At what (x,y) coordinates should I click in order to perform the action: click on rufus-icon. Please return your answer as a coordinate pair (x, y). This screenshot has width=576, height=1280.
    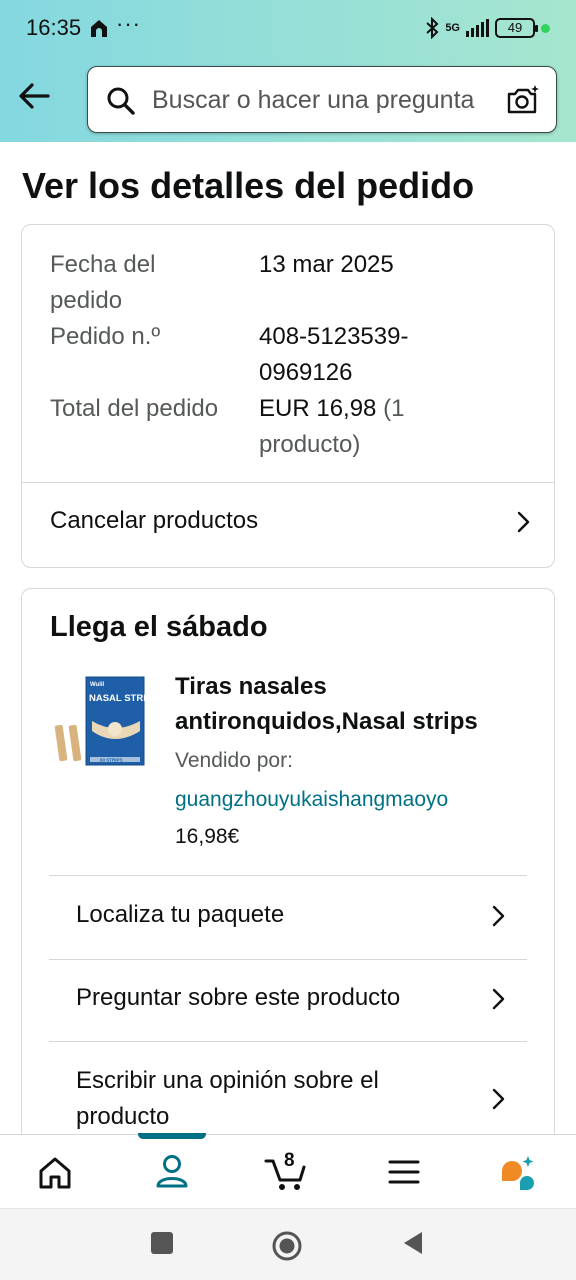
    Looking at the image, I should click on (520, 1172).